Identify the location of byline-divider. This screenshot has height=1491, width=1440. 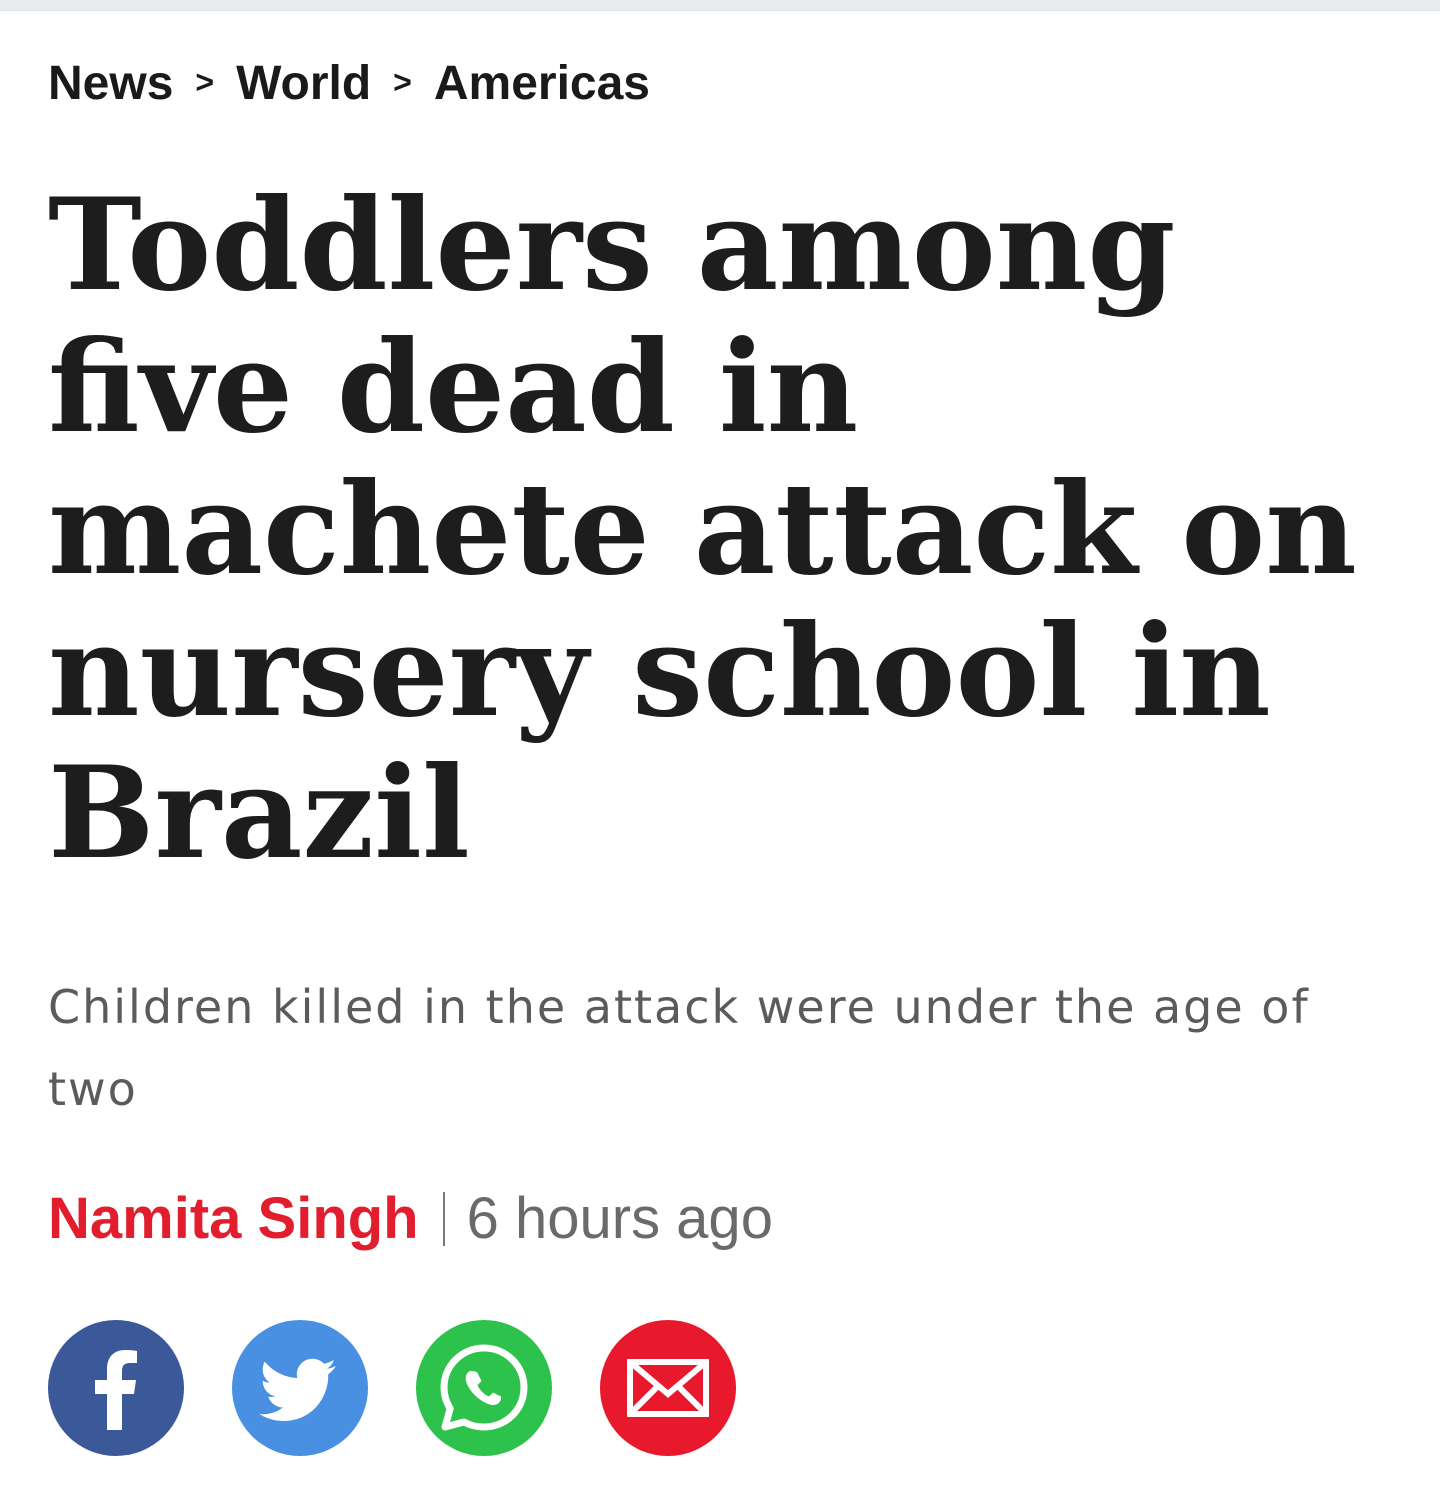
(443, 1219).